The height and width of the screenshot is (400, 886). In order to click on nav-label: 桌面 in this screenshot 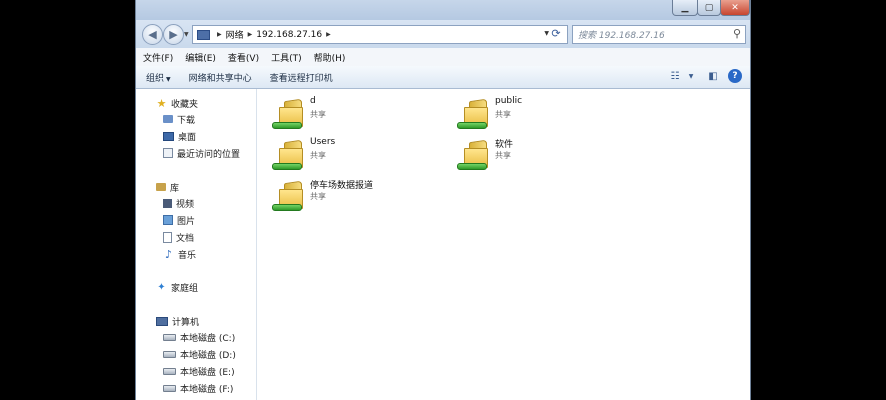, I will do `click(187, 137)`.